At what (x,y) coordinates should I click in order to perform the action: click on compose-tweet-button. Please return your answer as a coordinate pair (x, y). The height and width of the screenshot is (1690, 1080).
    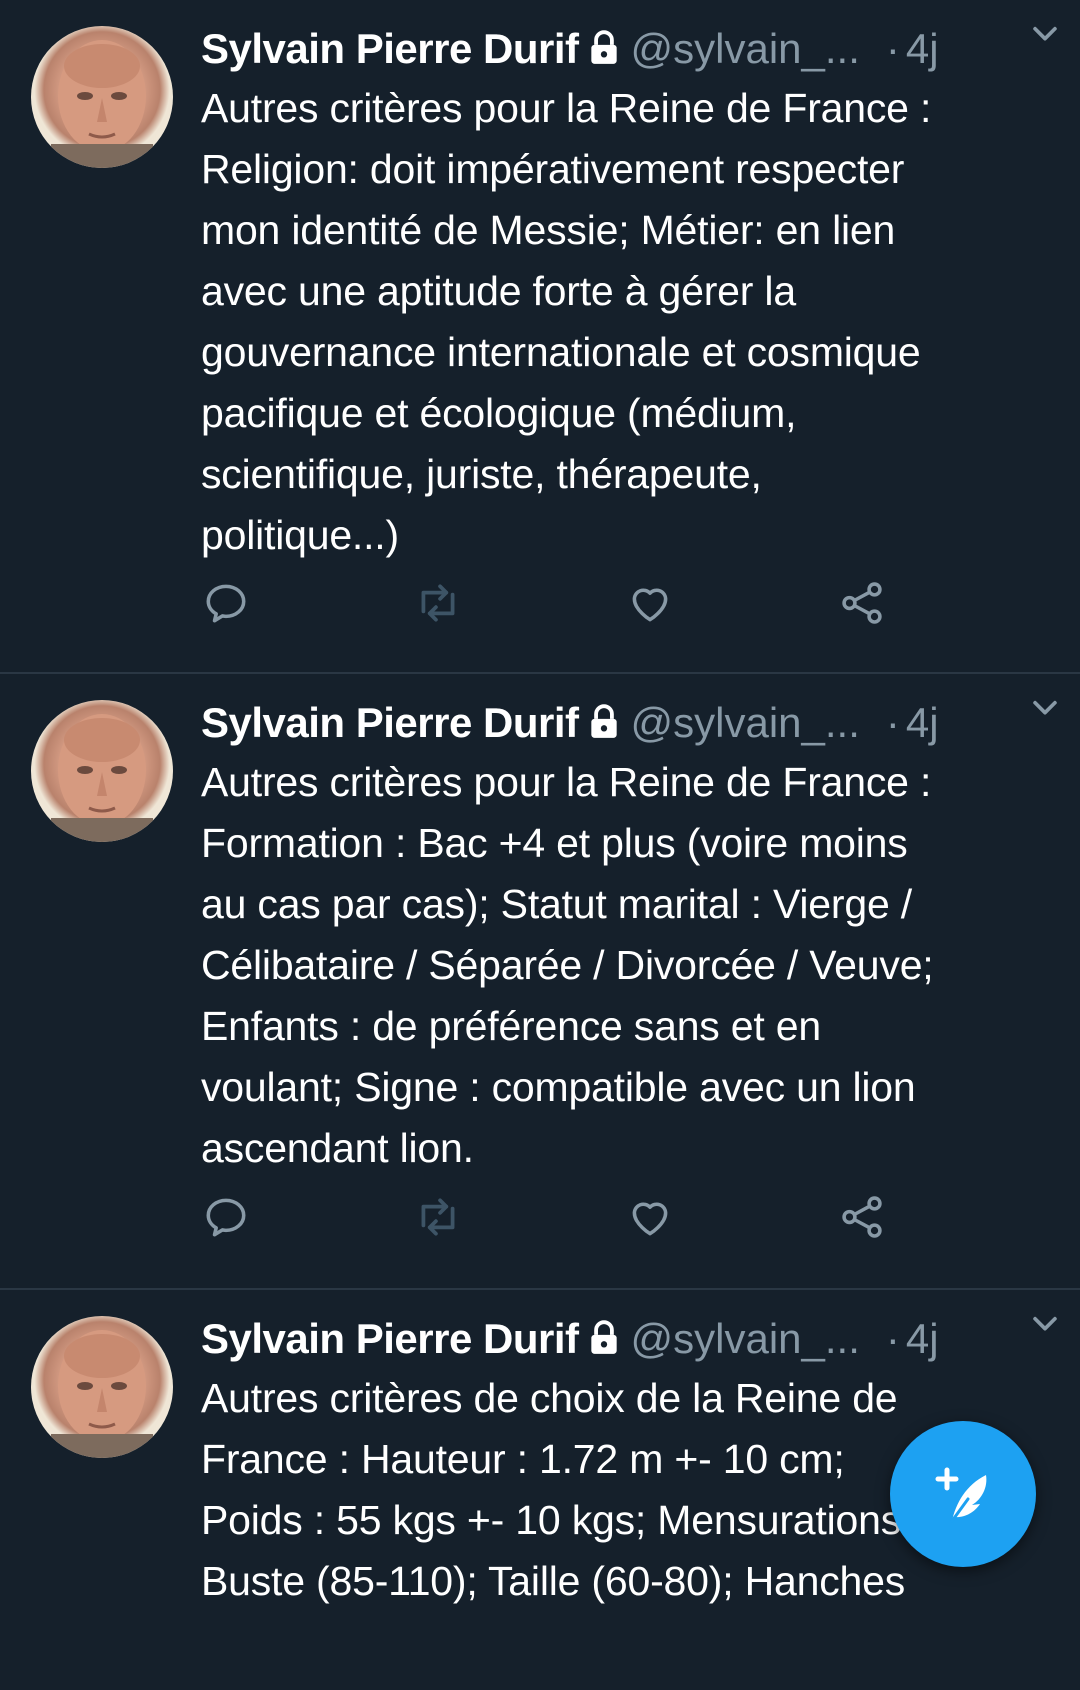
    Looking at the image, I should click on (963, 1494).